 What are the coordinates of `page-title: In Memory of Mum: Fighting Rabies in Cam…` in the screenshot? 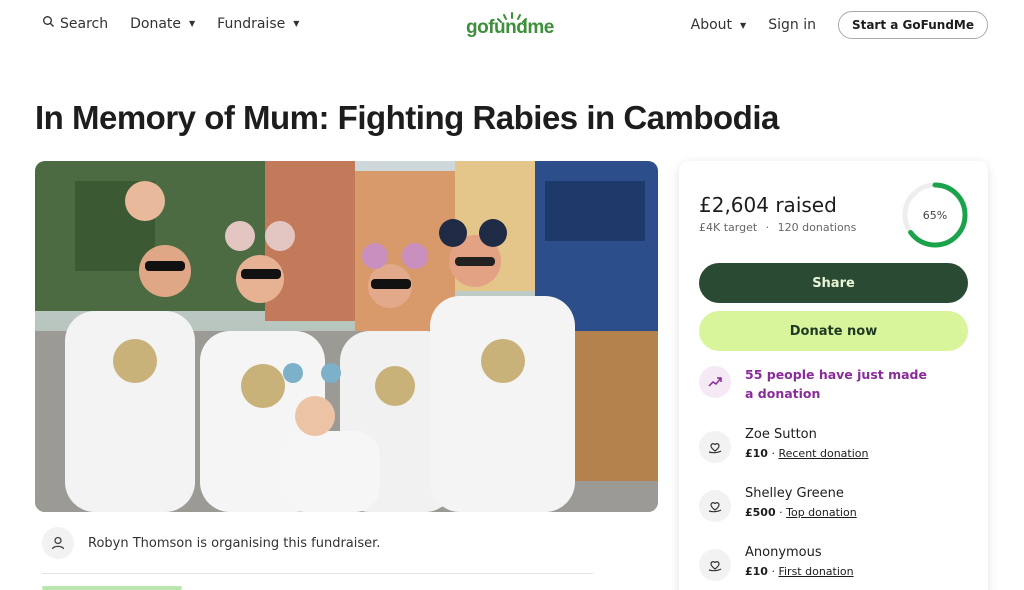 It's located at (407, 117).